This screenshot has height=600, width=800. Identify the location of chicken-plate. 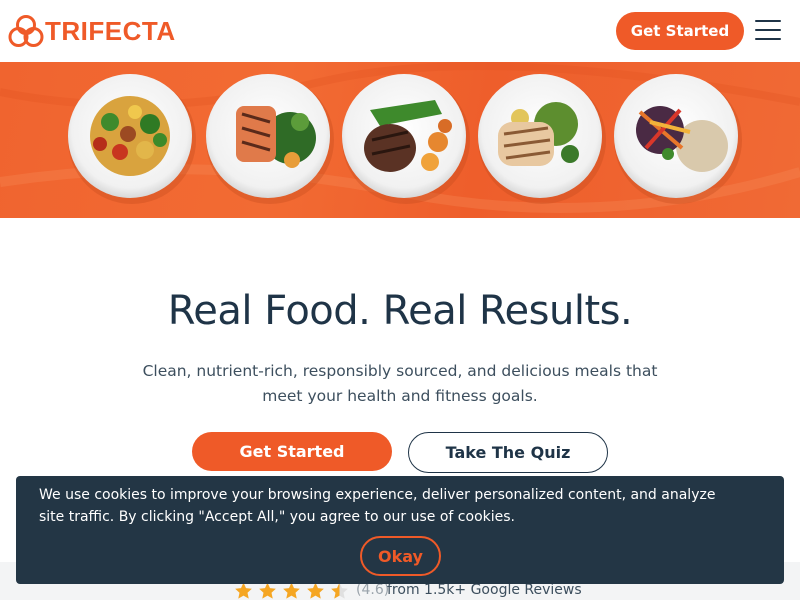
(542, 139).